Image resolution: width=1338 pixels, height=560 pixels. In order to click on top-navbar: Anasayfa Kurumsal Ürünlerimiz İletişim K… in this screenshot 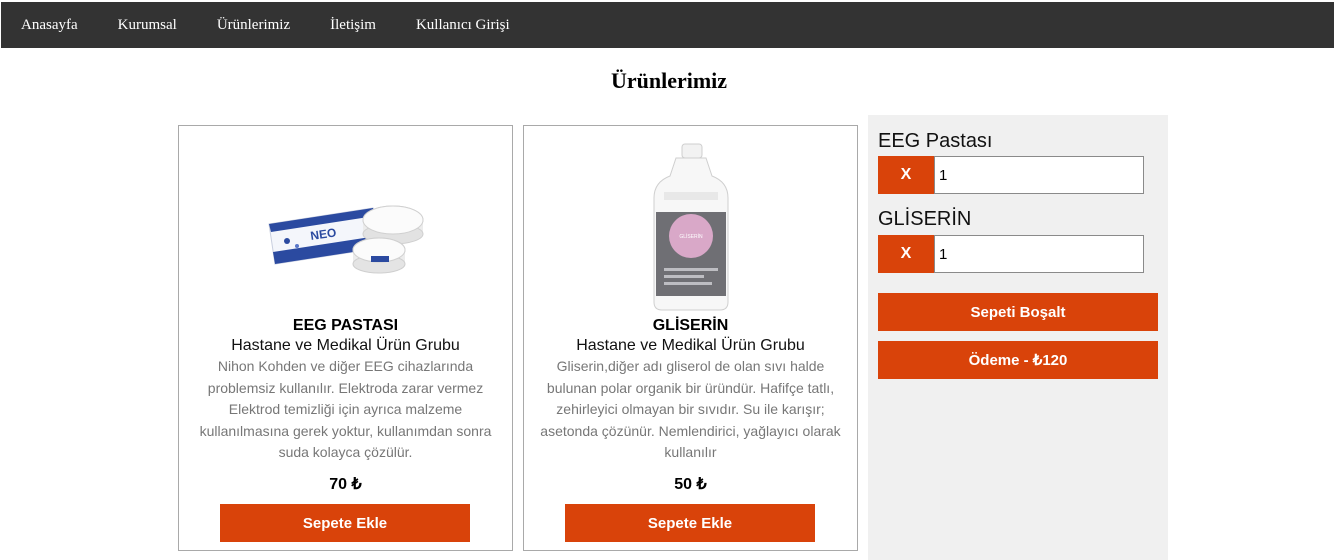, I will do `click(667, 25)`.